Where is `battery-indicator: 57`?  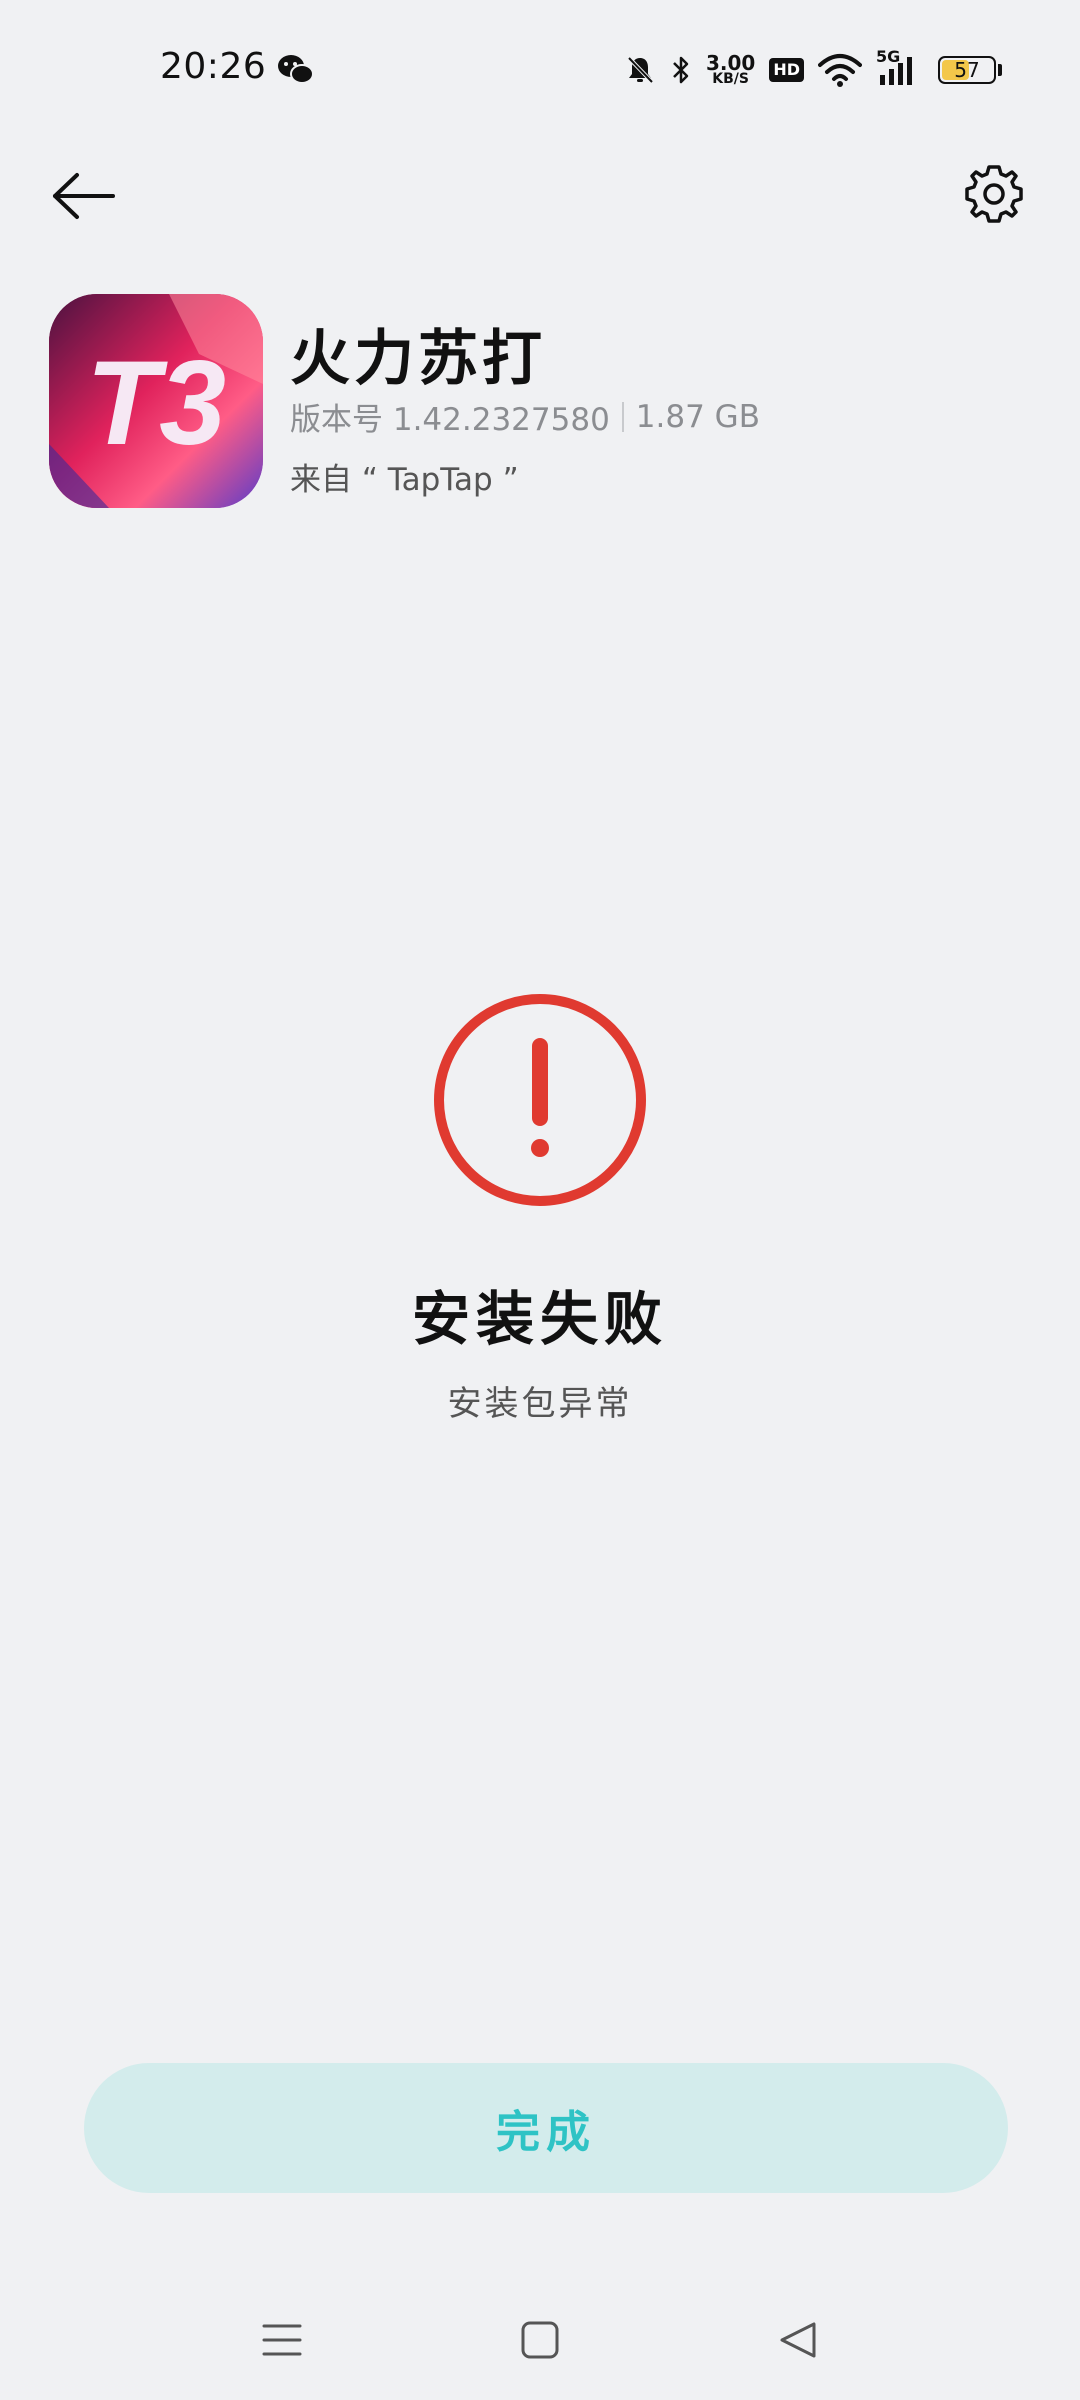 battery-indicator: 57 is located at coordinates (970, 70).